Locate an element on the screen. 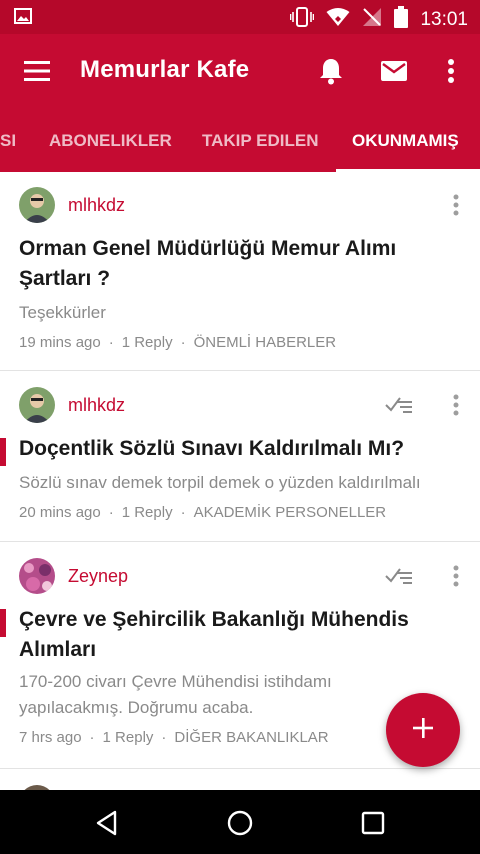  topic-category: ÖNEMLİ HABERLER is located at coordinates (265, 342).